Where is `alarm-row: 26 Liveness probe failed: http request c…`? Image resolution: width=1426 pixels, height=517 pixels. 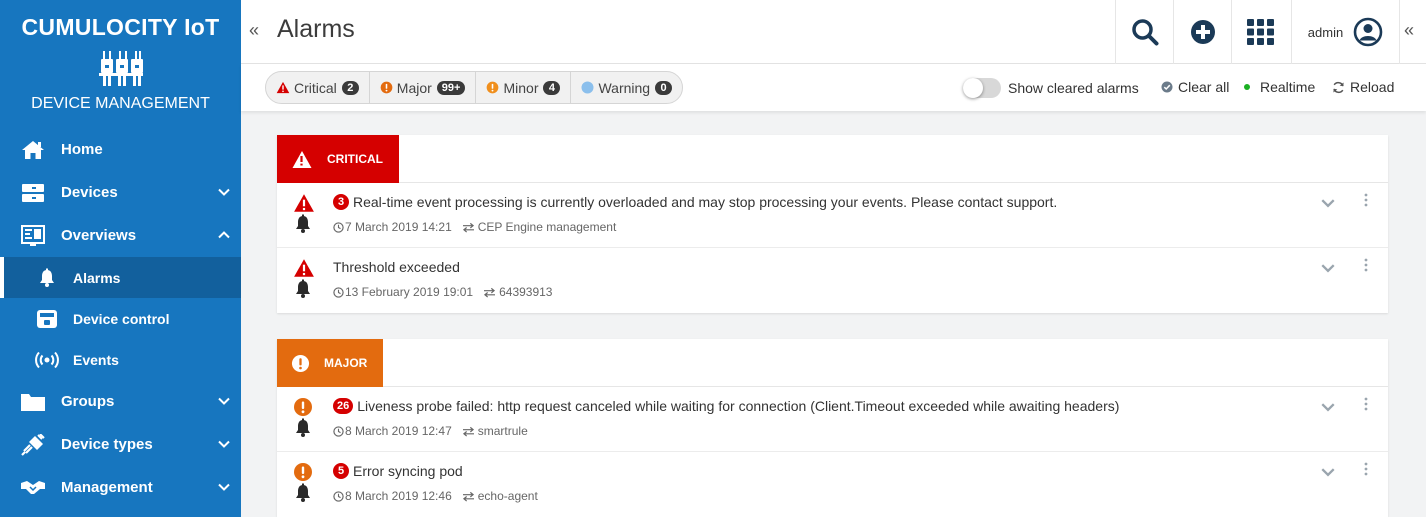
alarm-row: 26 Liveness probe failed: http request c… is located at coordinates (832, 419).